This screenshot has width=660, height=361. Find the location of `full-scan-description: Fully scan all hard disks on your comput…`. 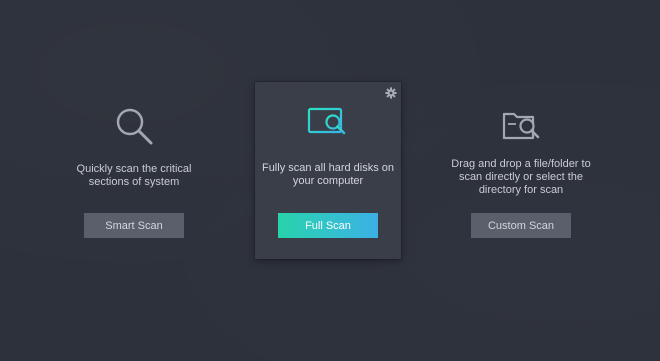

full-scan-description: Fully scan all hard disks on your comput… is located at coordinates (328, 174).